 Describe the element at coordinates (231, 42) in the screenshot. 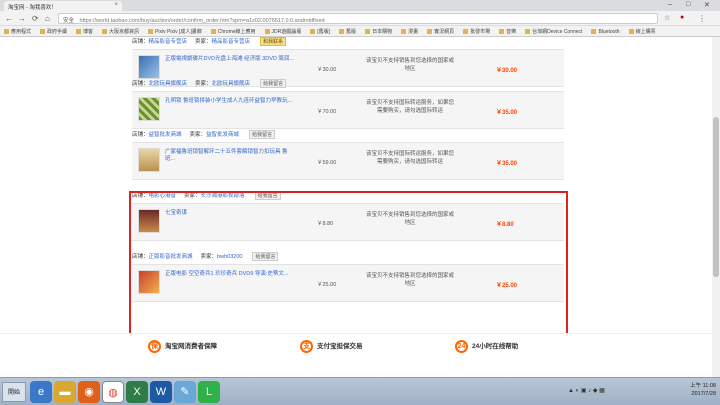

I see `seller-link: 精品影音专营店` at that location.